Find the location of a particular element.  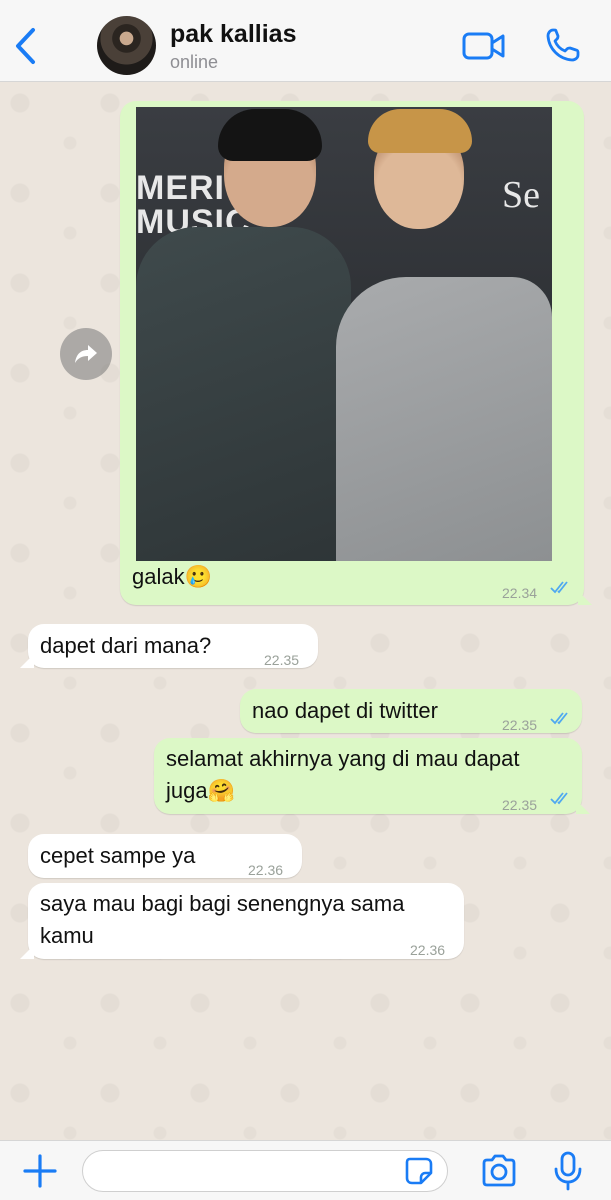

message-input is located at coordinates (265, 1171).